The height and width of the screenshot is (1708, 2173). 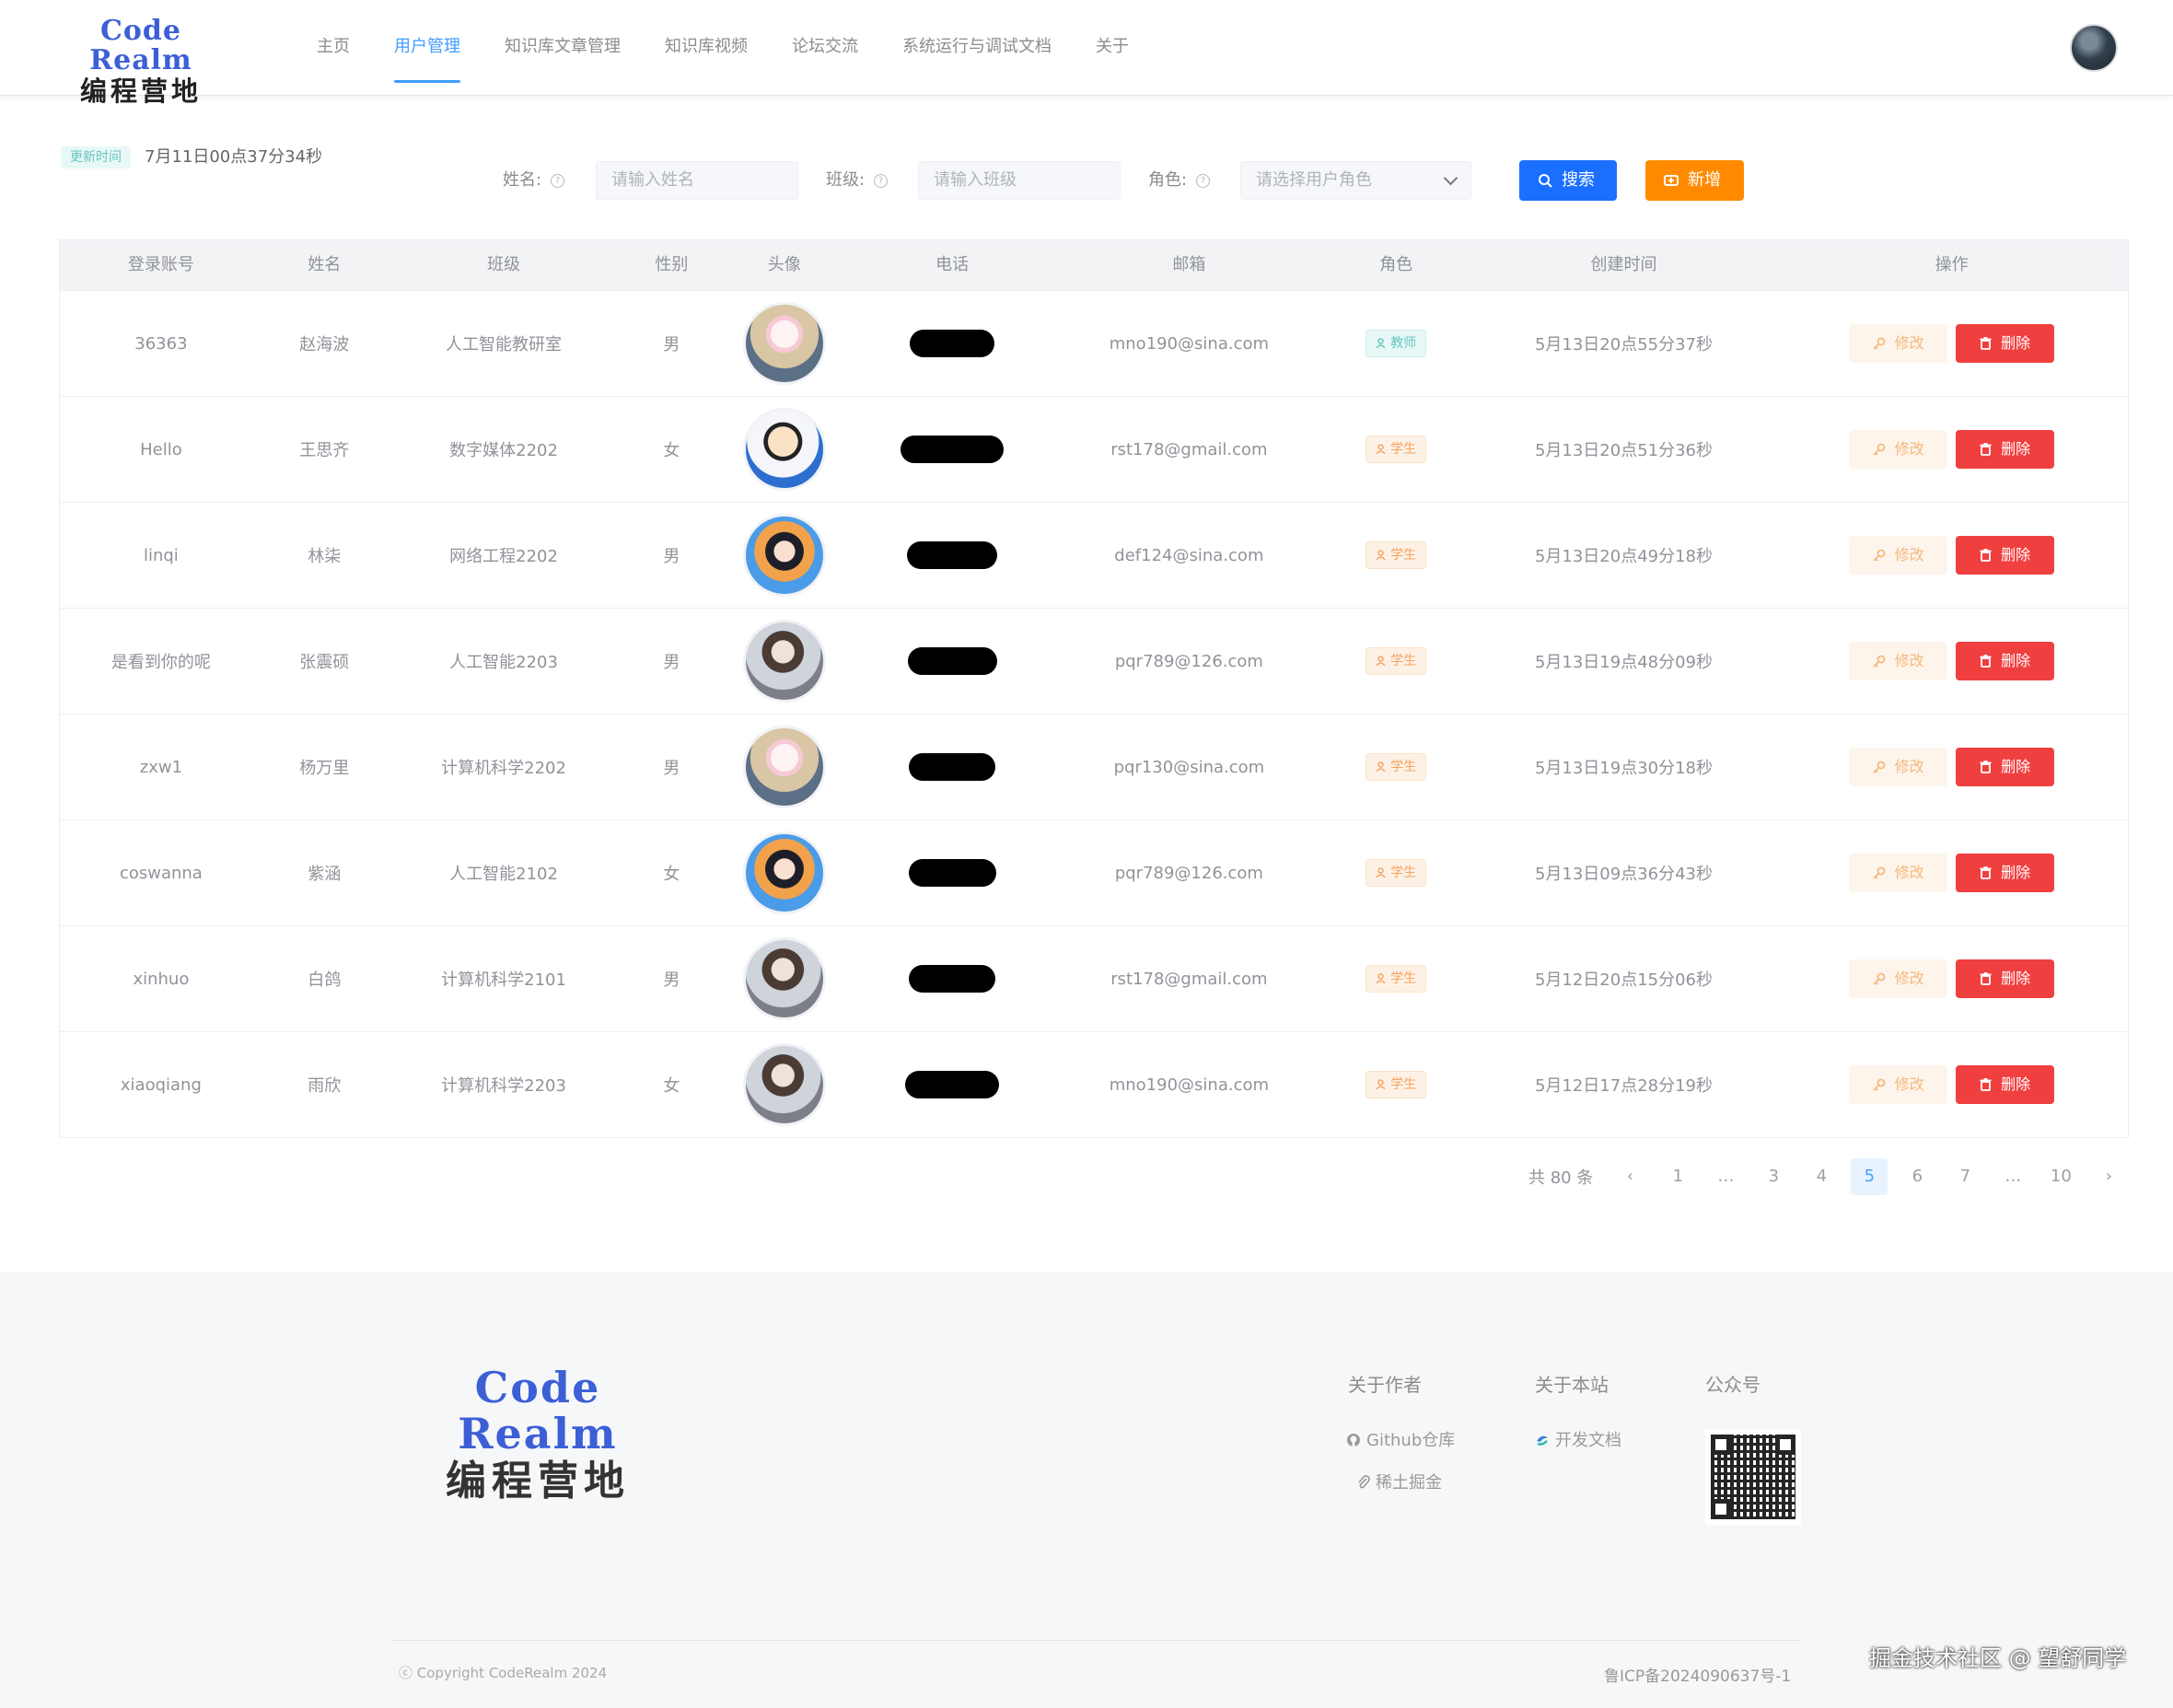 I want to click on logo-text-en: Code Realm, so click(x=140, y=45).